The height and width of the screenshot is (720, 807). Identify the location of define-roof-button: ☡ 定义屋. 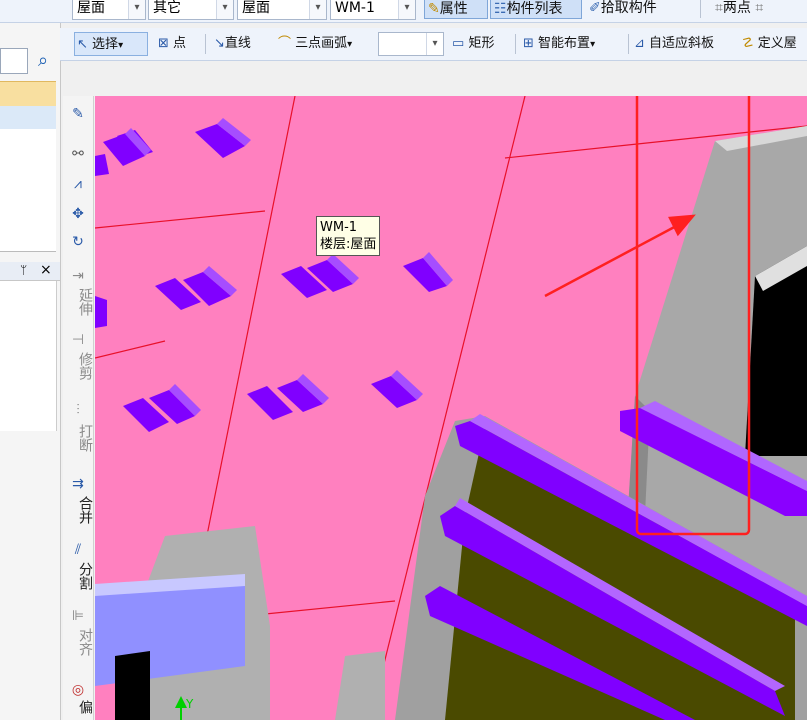
(769, 44).